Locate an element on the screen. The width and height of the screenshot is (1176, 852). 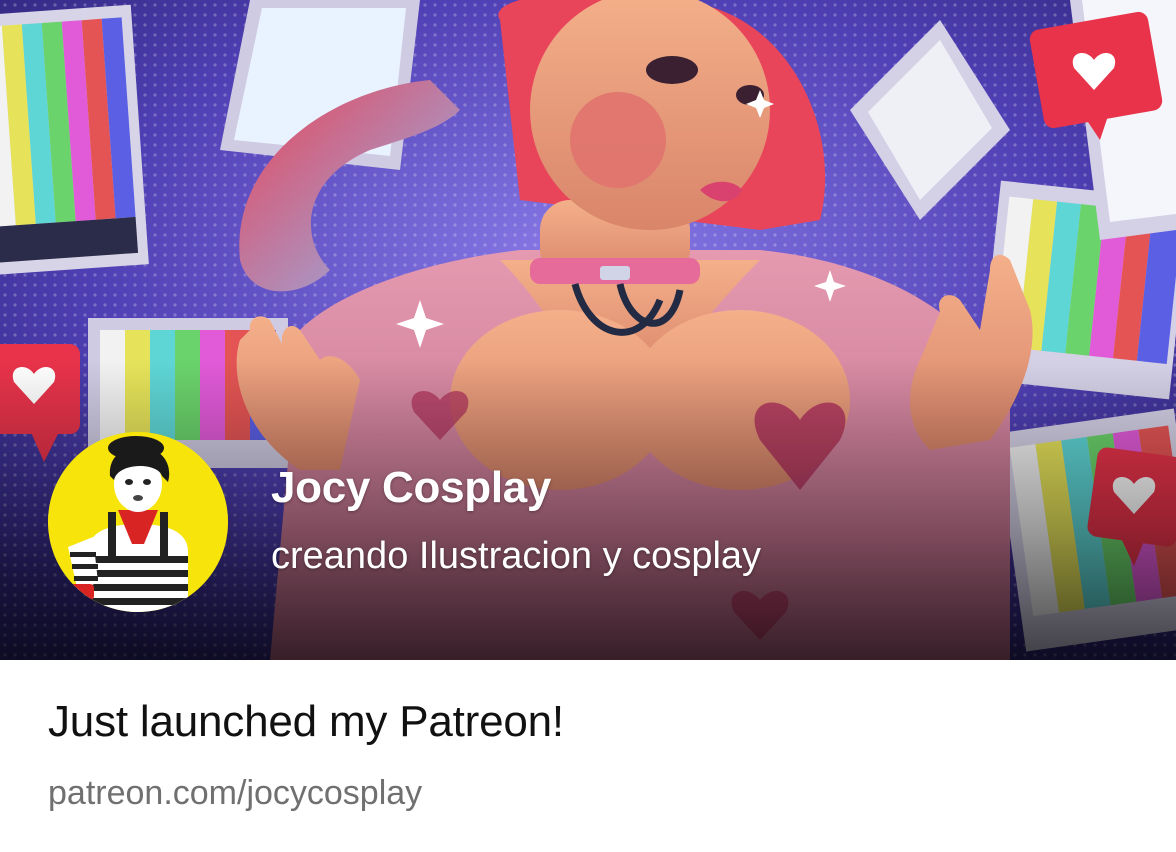
avatar is located at coordinates (138, 522).